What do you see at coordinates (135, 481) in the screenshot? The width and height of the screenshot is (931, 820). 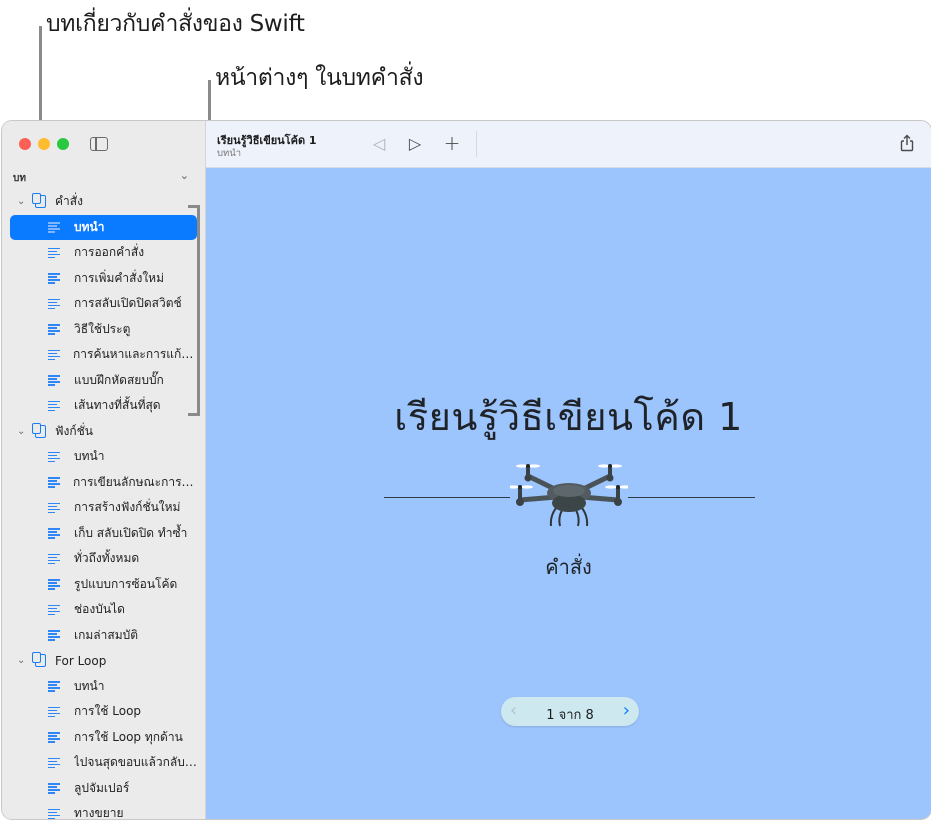 I see `page-title: การเขียนลักษณะการทำงาน` at bounding box center [135, 481].